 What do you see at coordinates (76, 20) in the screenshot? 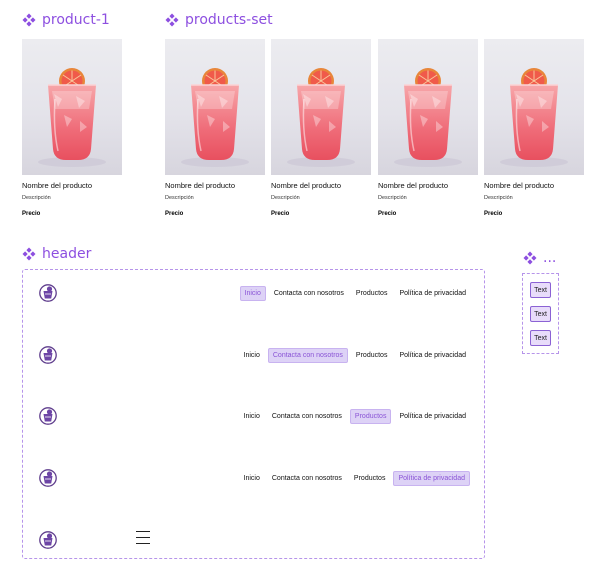
I see `section-label: product-1` at bounding box center [76, 20].